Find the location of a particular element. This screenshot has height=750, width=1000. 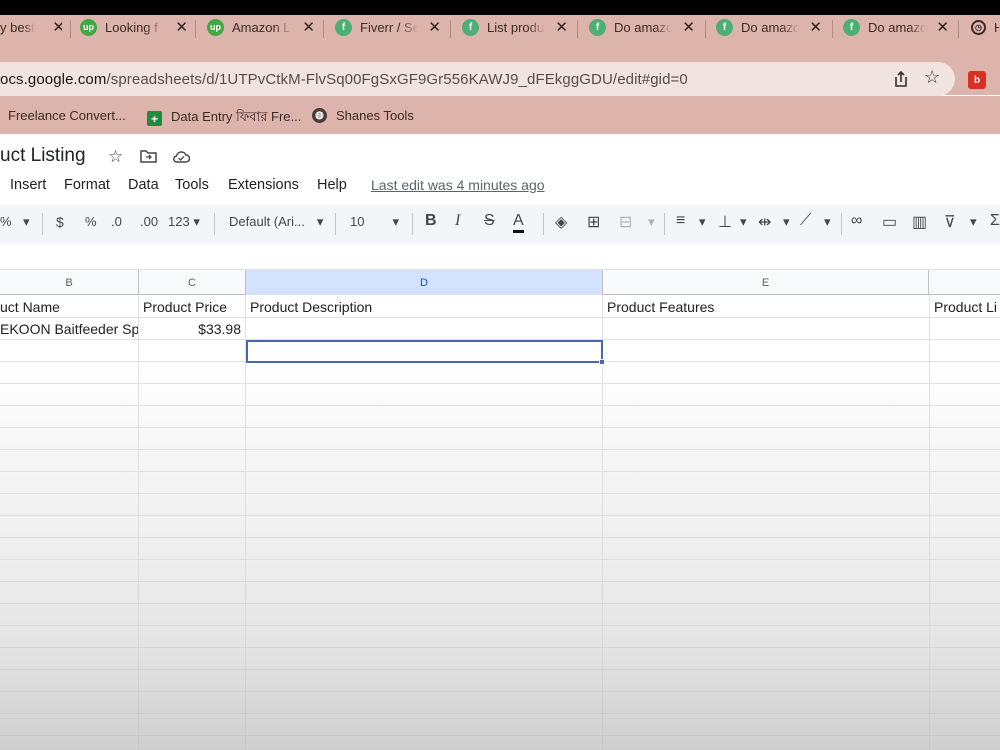

link-icon: ∞ is located at coordinates (856, 221).